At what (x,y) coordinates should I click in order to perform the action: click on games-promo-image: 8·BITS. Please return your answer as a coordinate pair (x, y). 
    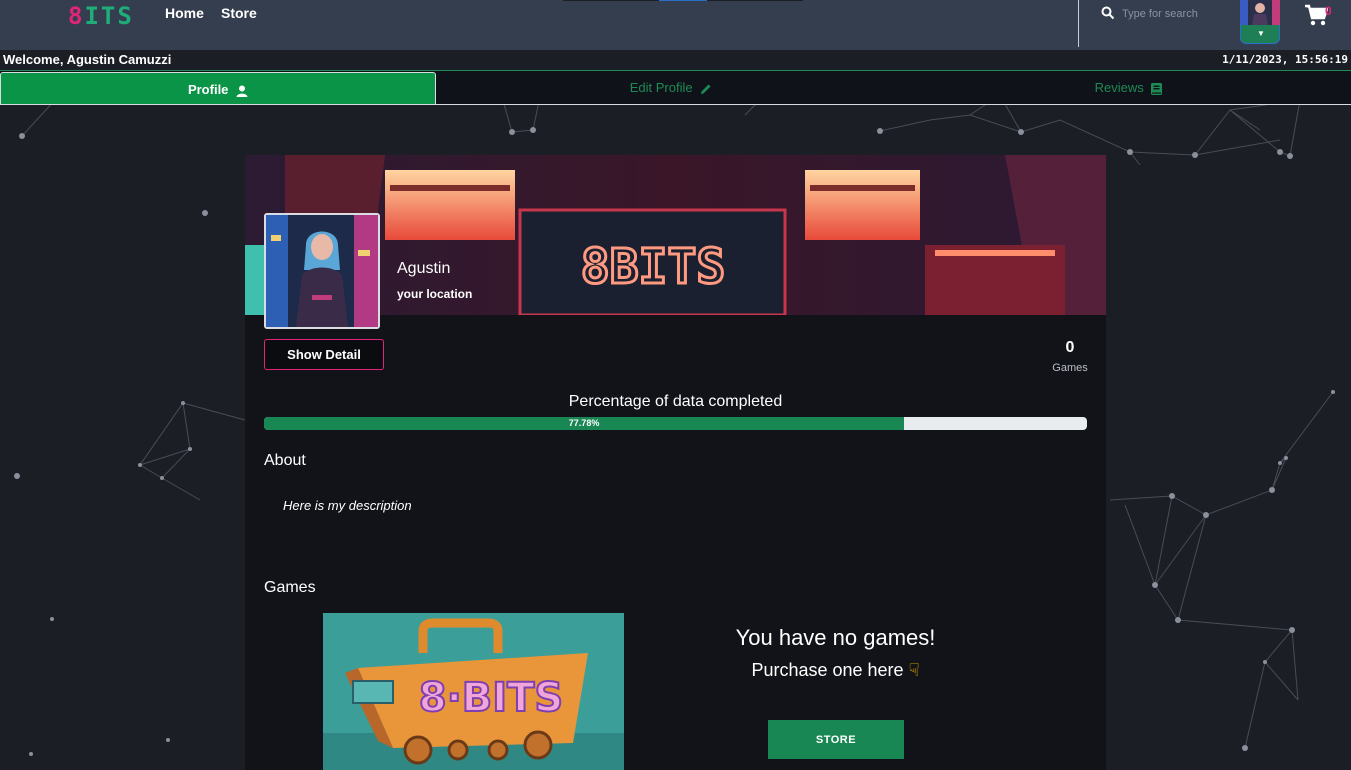
    Looking at the image, I should click on (473, 691).